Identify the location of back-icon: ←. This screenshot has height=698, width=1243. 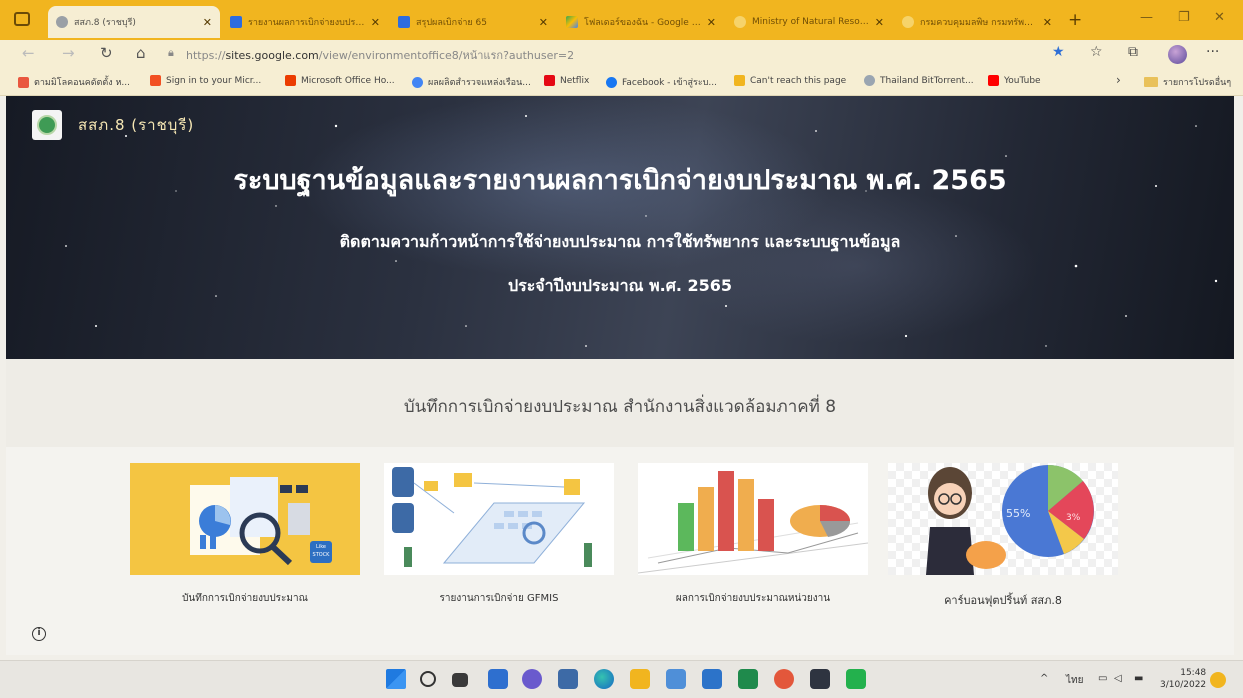
(28, 53).